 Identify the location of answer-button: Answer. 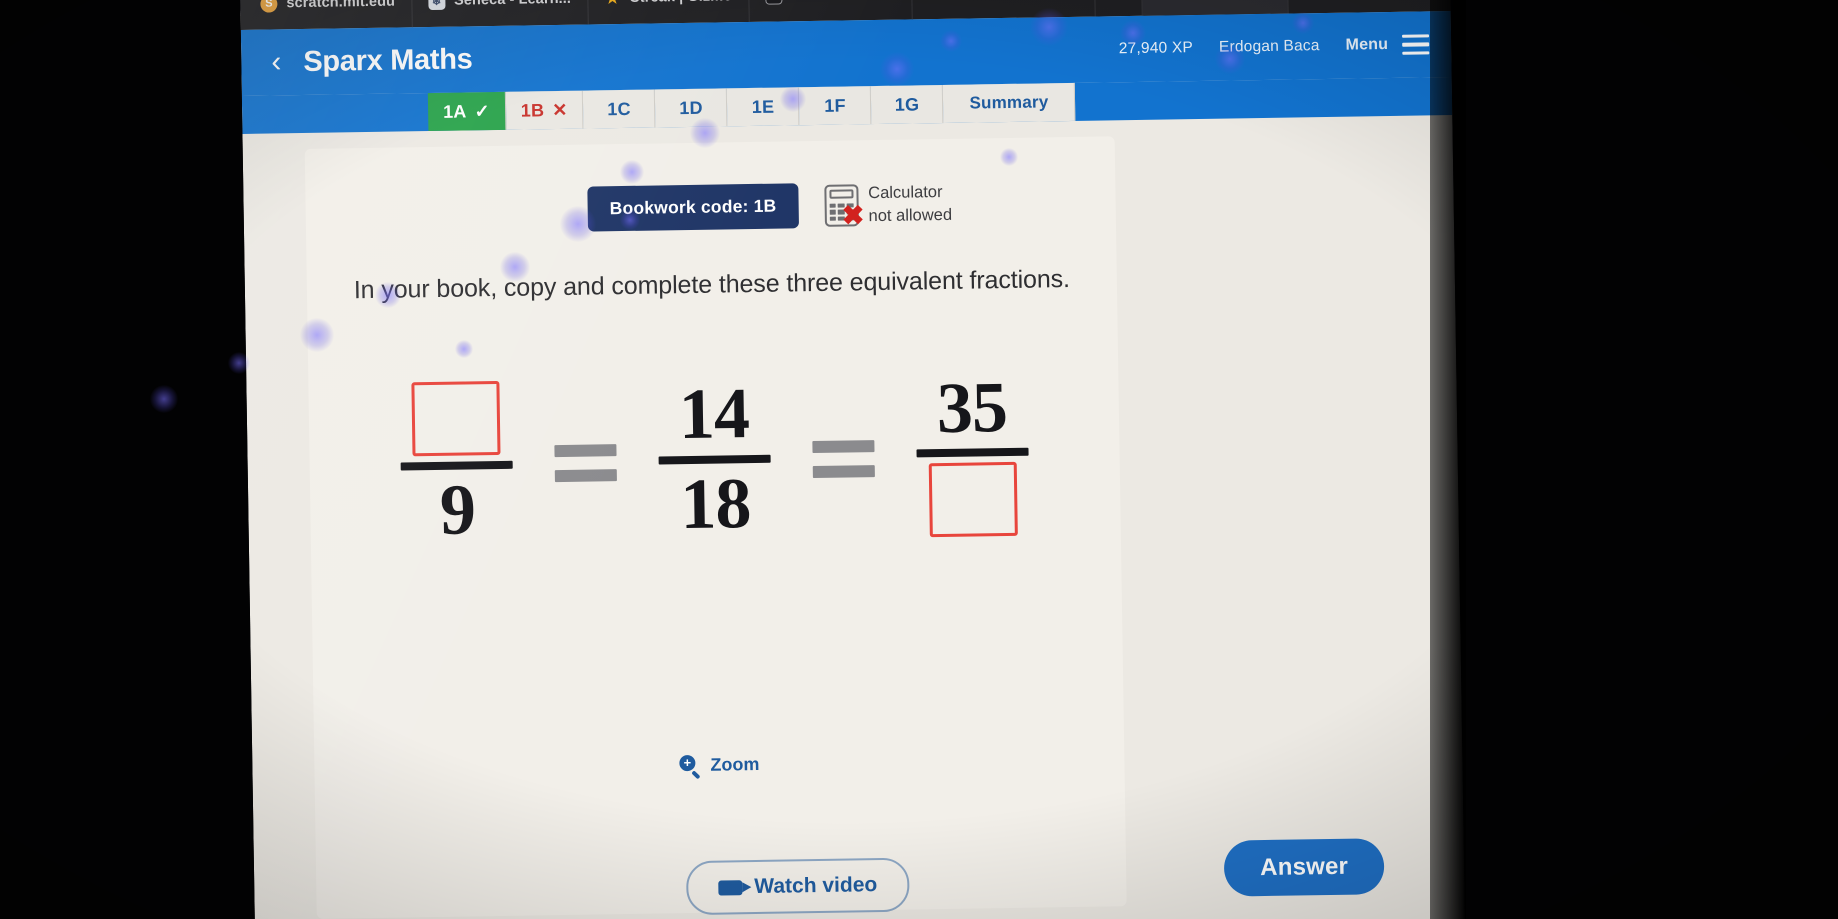
(1304, 867).